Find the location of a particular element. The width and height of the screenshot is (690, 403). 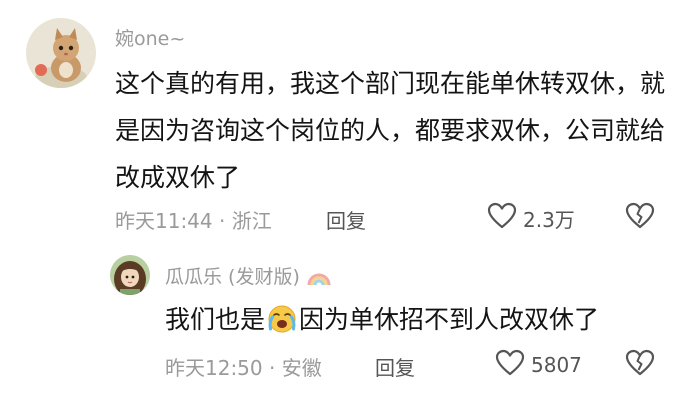

crying-face-icon is located at coordinates (282, 319).